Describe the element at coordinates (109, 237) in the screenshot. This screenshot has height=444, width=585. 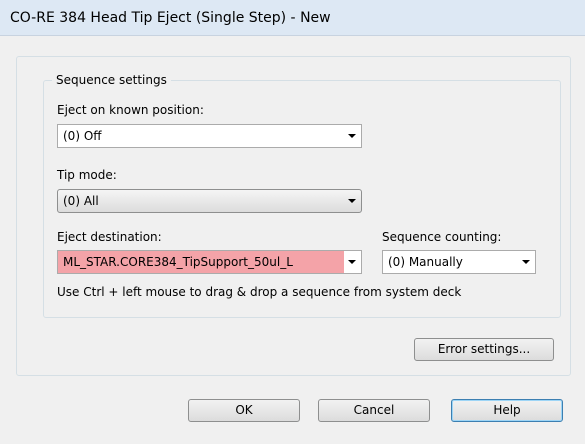
I see `eject-destination-label: Eject destination:` at that location.